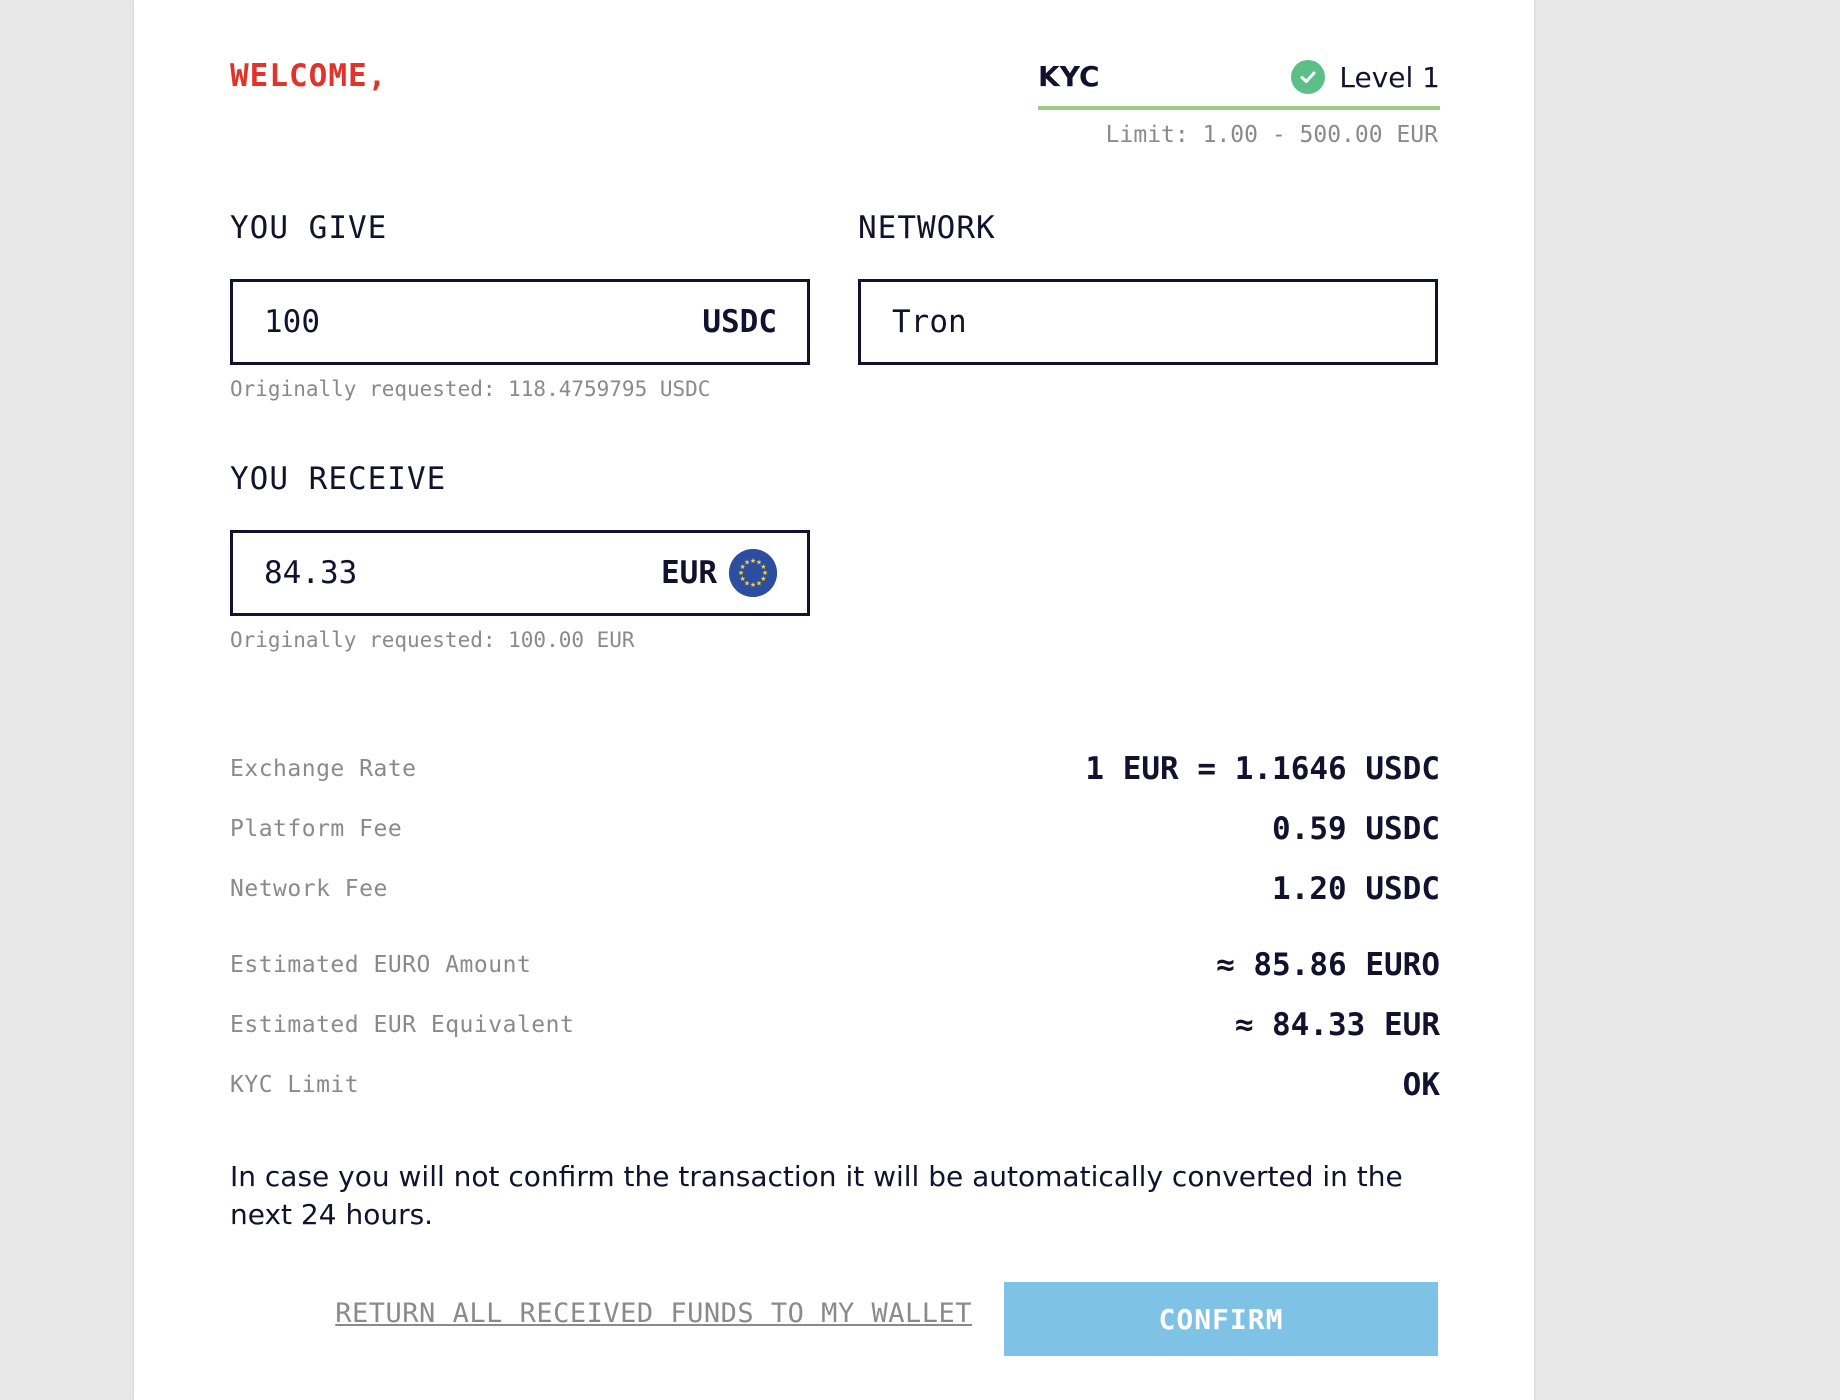 The image size is (1840, 1400). I want to click on eu-flag-icon: ★ ★ ★ ★ ★ ★ ★ ★ ★ ★ ★ ★, so click(753, 573).